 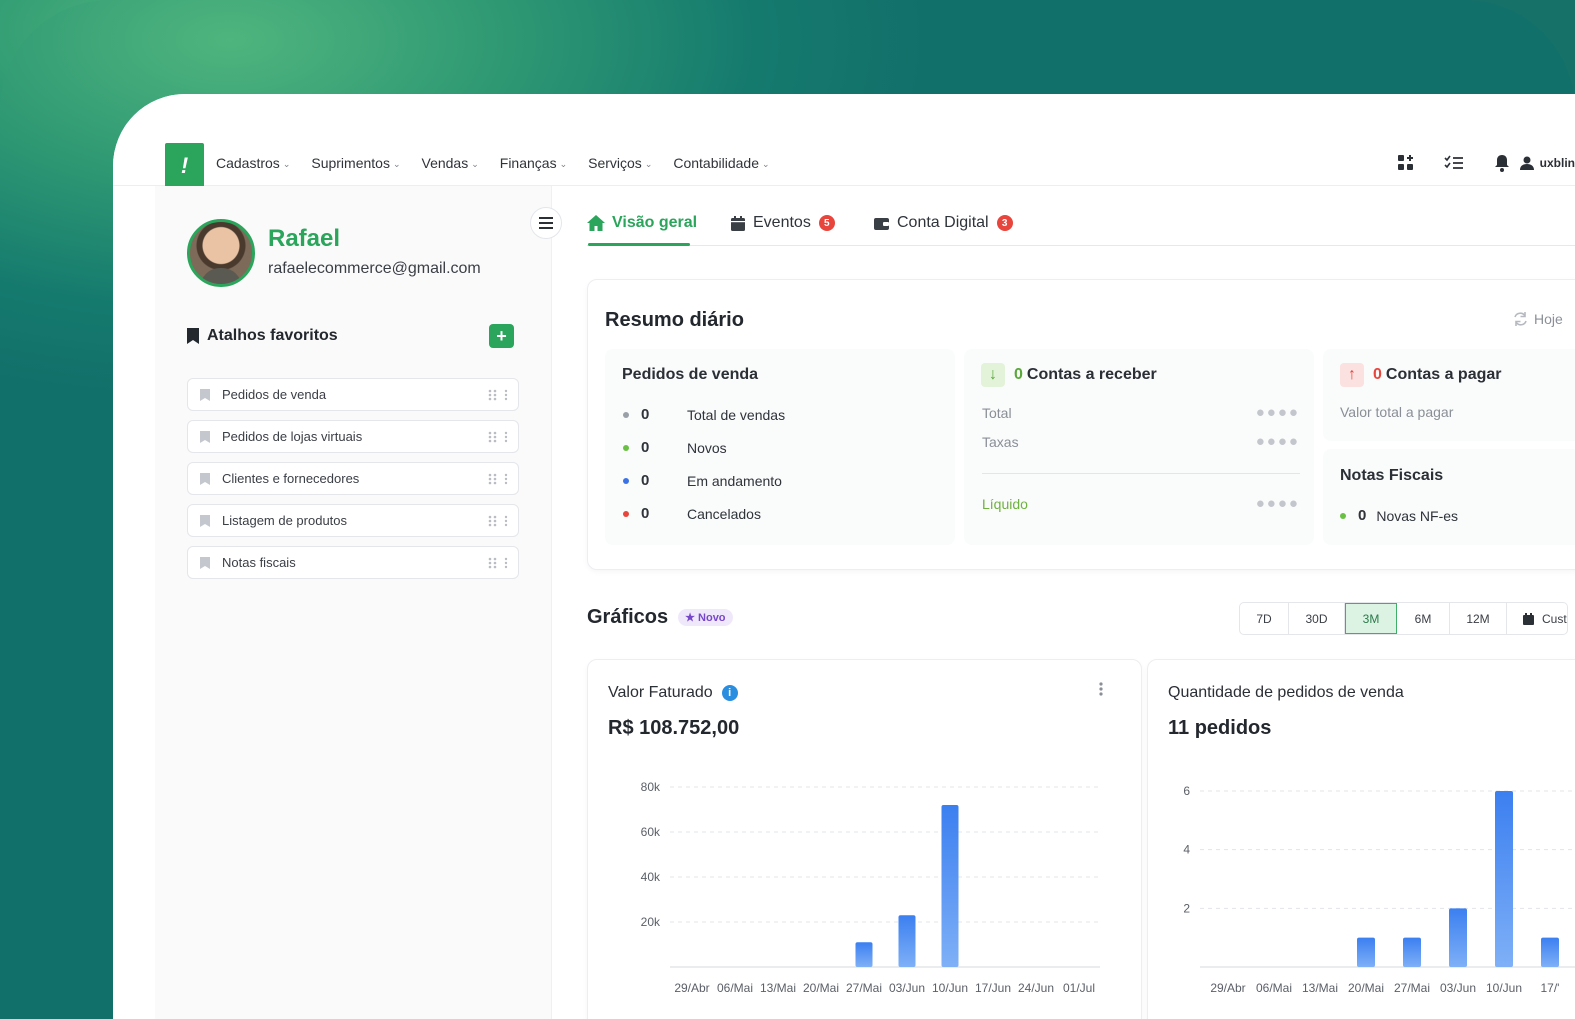 I want to click on apps-add-icon, so click(x=1406, y=163).